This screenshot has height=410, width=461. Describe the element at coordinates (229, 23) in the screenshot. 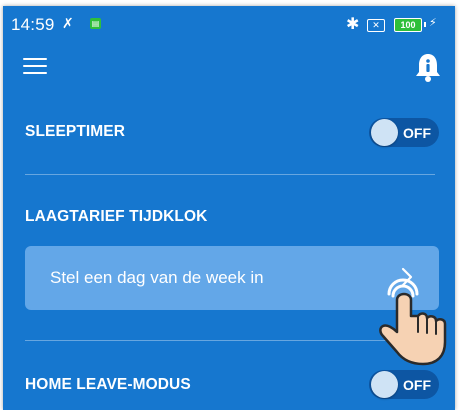

I see `status-bar: 14:59 ✗ ▤ ✱ ✕ 100 ⚡` at that location.